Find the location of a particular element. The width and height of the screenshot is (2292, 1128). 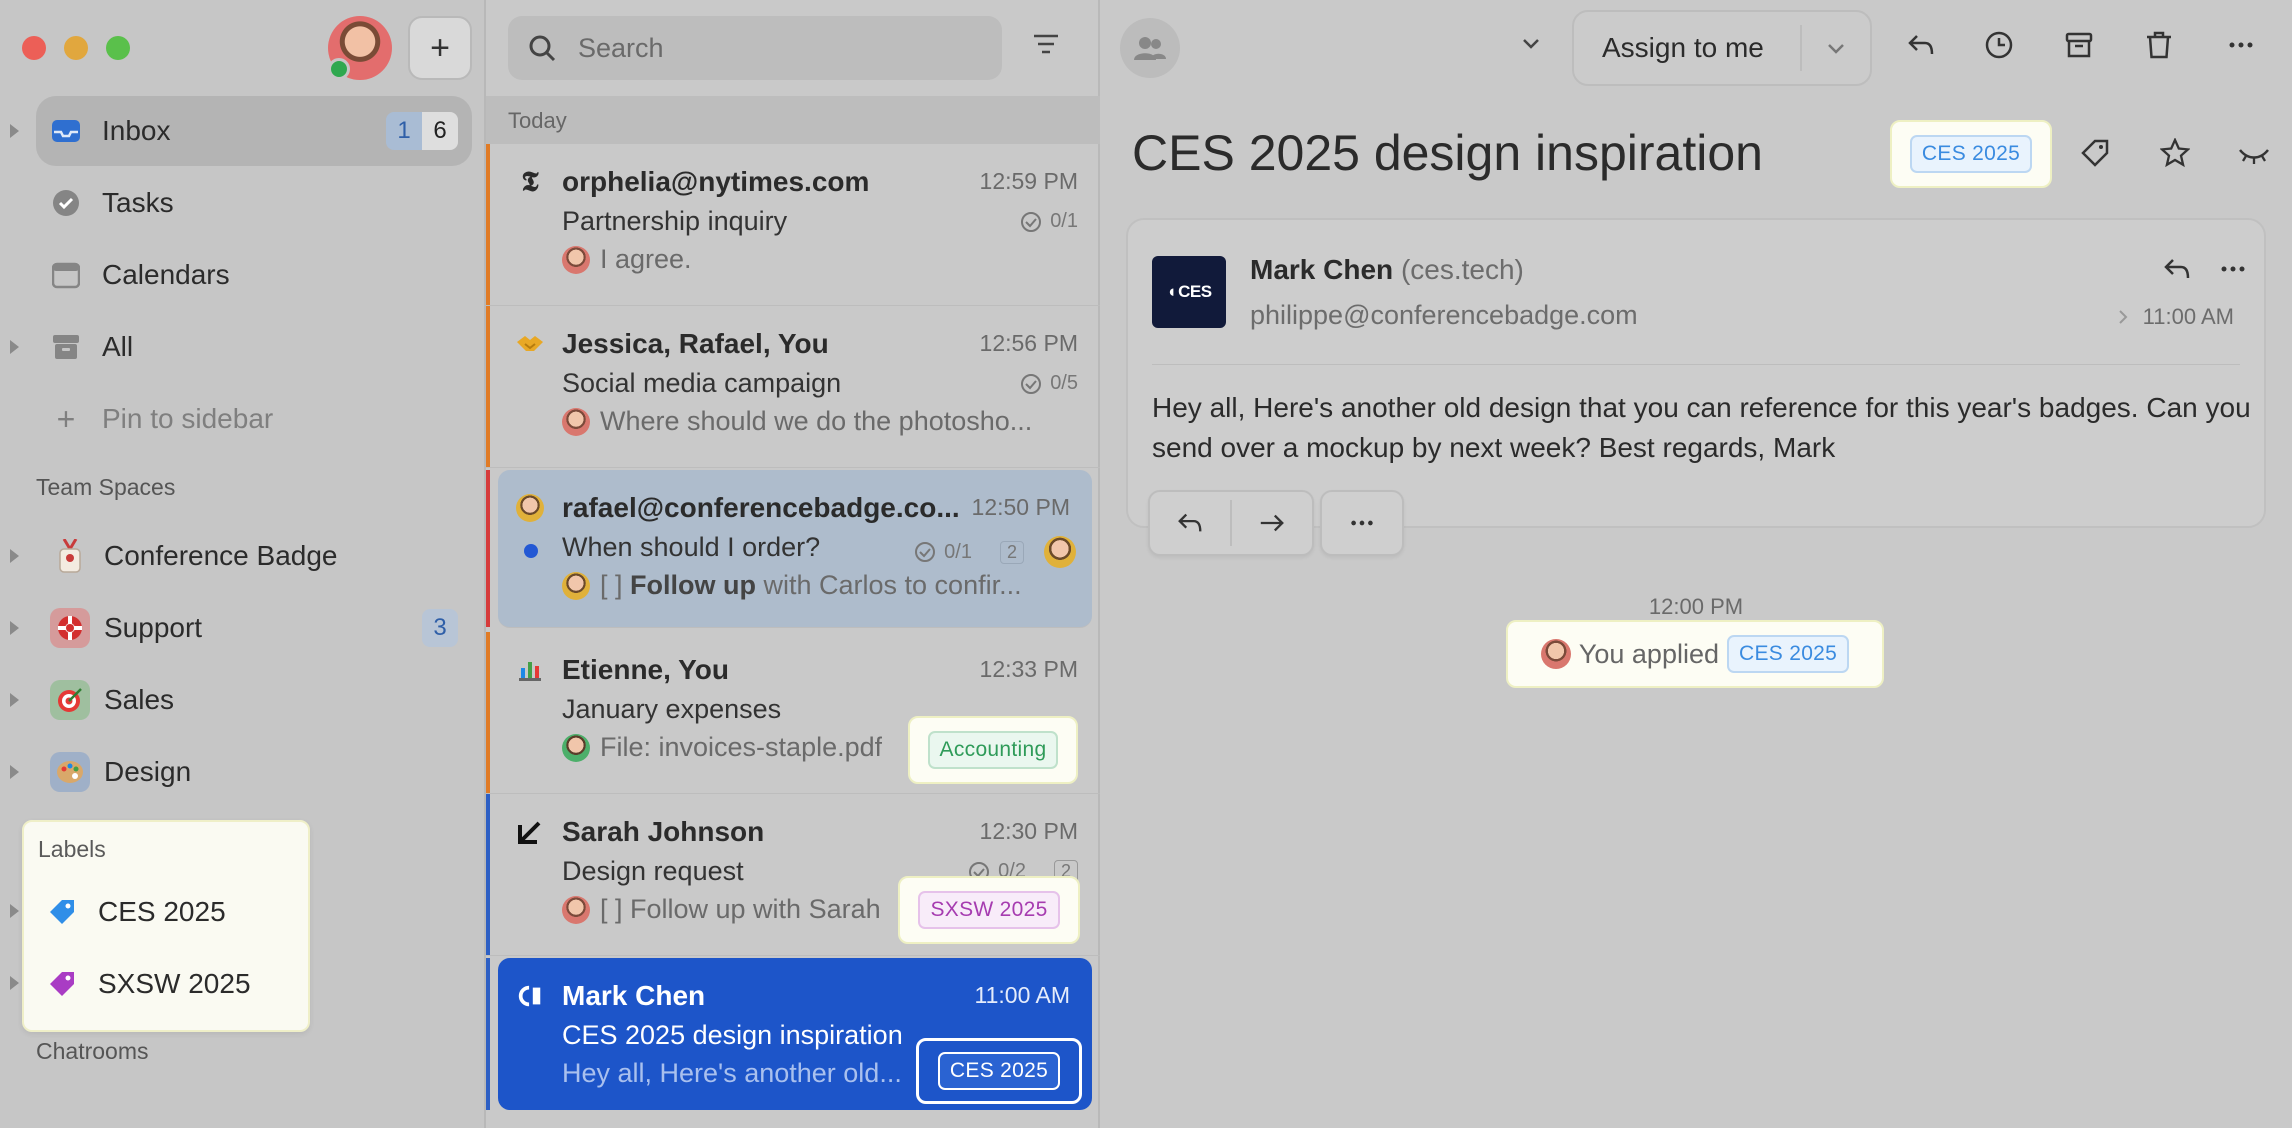

snooze-clock-icon is located at coordinates (1999, 45).